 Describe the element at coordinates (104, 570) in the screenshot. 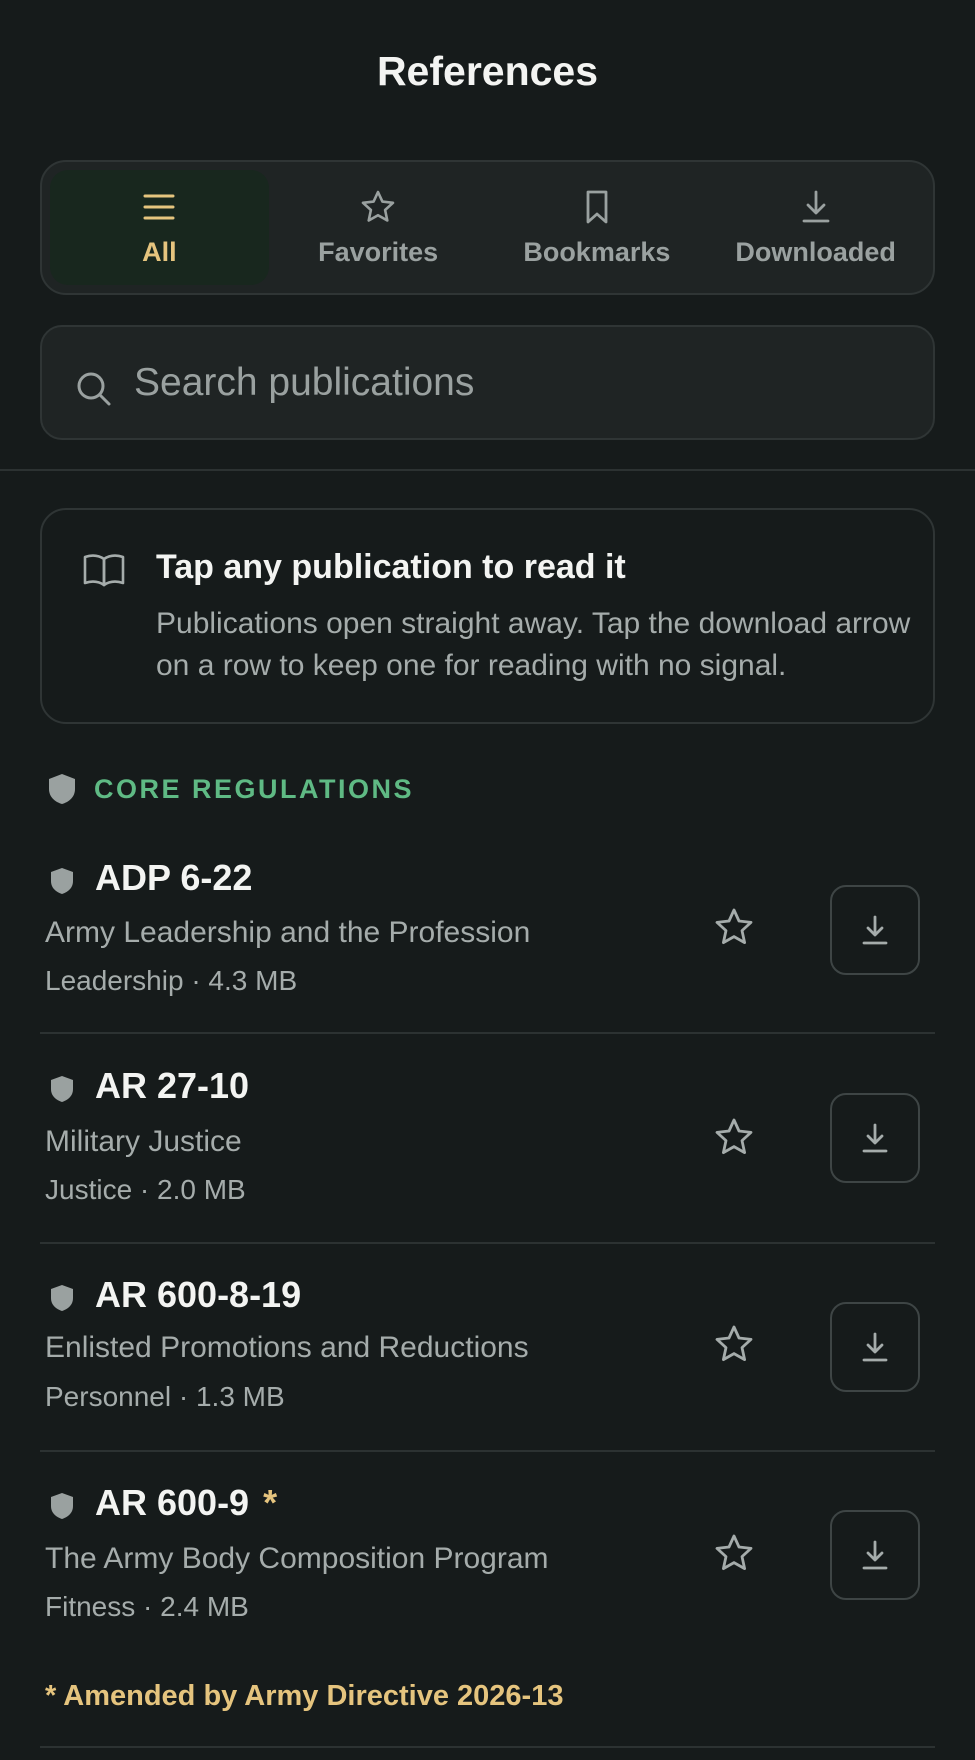

I see `book-open-icon` at that location.